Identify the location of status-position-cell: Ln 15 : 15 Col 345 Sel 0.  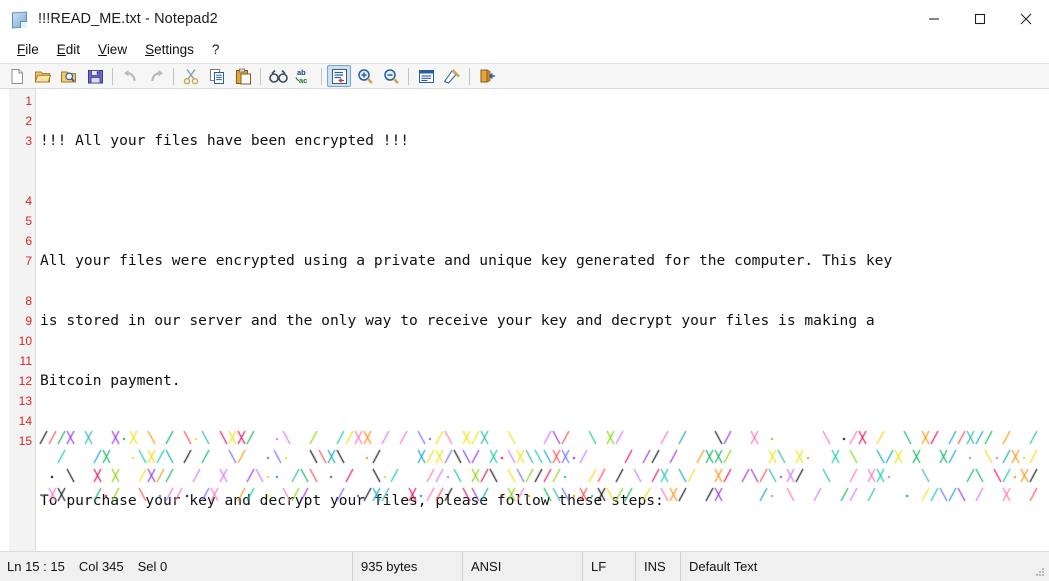
(176, 566).